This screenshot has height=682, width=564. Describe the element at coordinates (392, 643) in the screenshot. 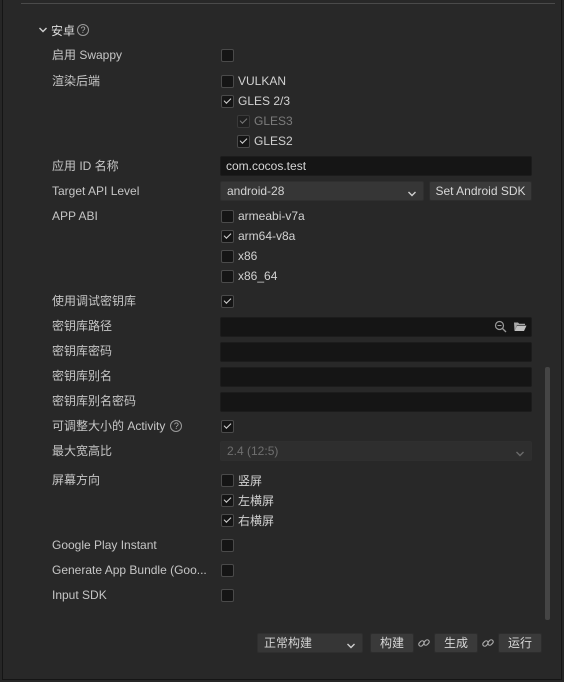

I see `build-button: 构建` at that location.